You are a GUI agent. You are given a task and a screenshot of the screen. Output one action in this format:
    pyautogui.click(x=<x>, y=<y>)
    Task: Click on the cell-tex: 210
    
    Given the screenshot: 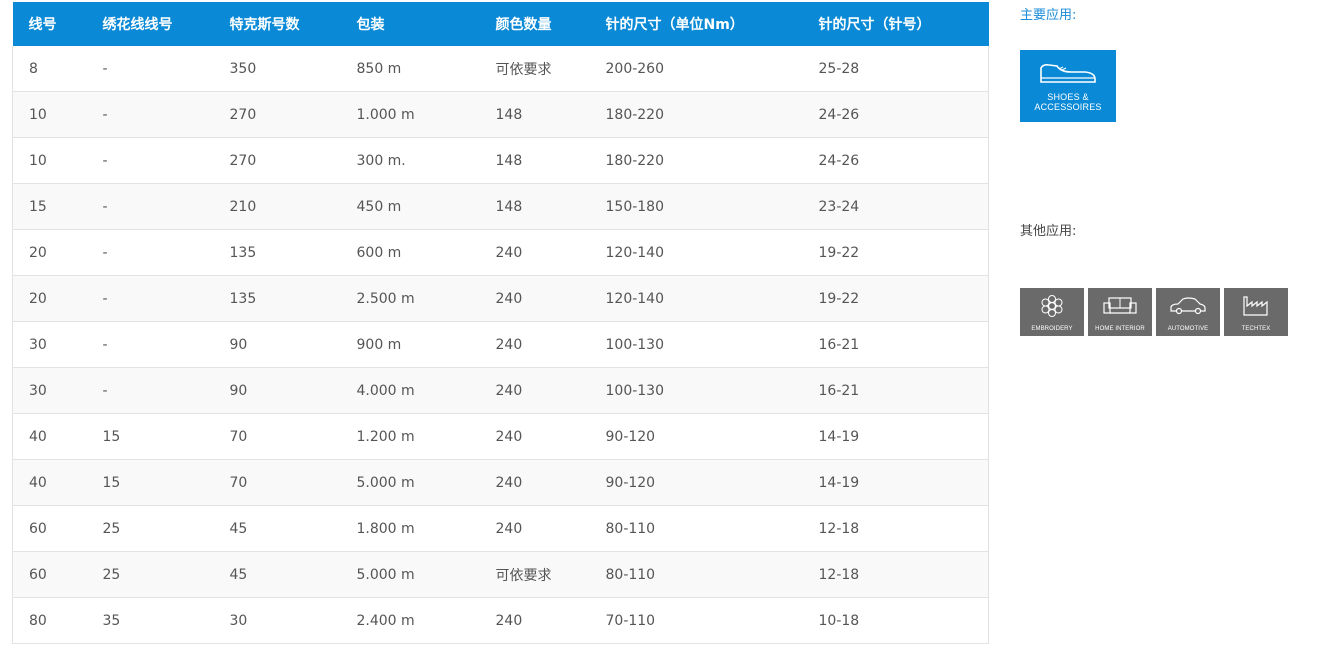 What is the action you would take?
    pyautogui.click(x=277, y=206)
    